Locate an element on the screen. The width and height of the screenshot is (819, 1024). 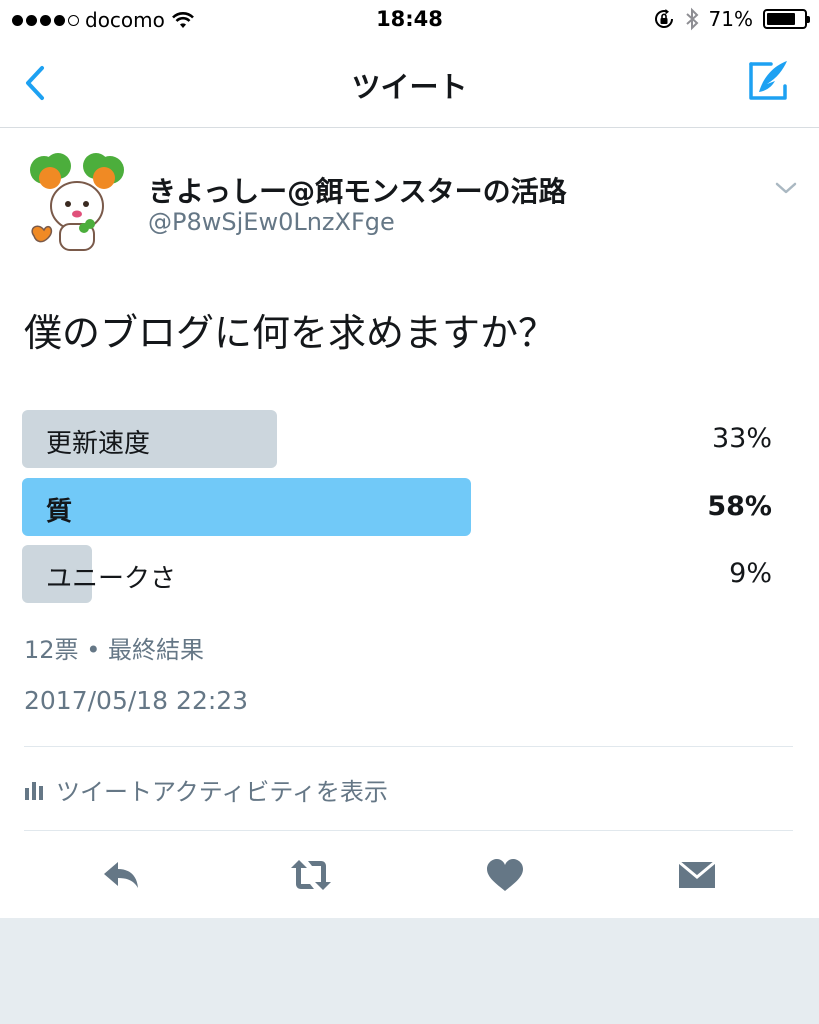
bluetooth-icon is located at coordinates (691, 19).